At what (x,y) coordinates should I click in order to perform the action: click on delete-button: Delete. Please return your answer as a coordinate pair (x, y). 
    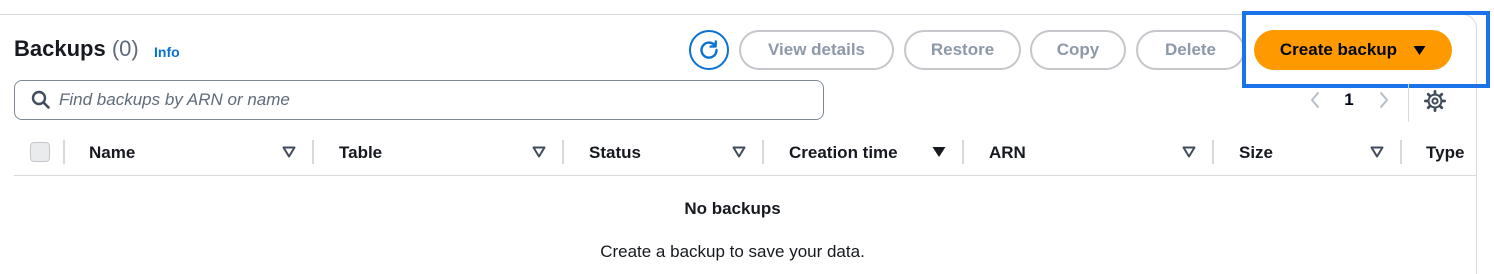
    Looking at the image, I should click on (1190, 50).